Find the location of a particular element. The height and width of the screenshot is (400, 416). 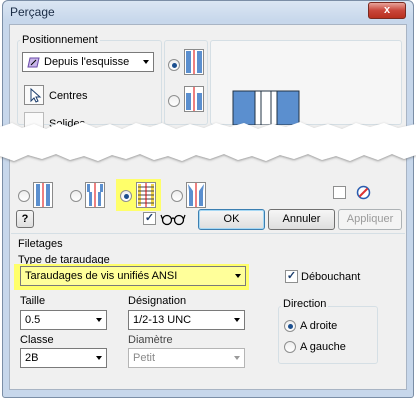

torn-paper-cut is located at coordinates (208, 142).